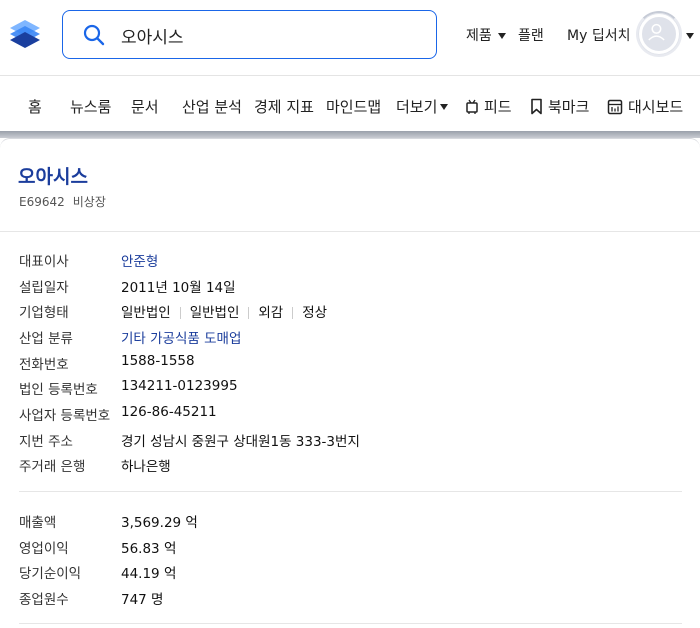 This screenshot has width=700, height=628. I want to click on avatar, so click(659, 34).